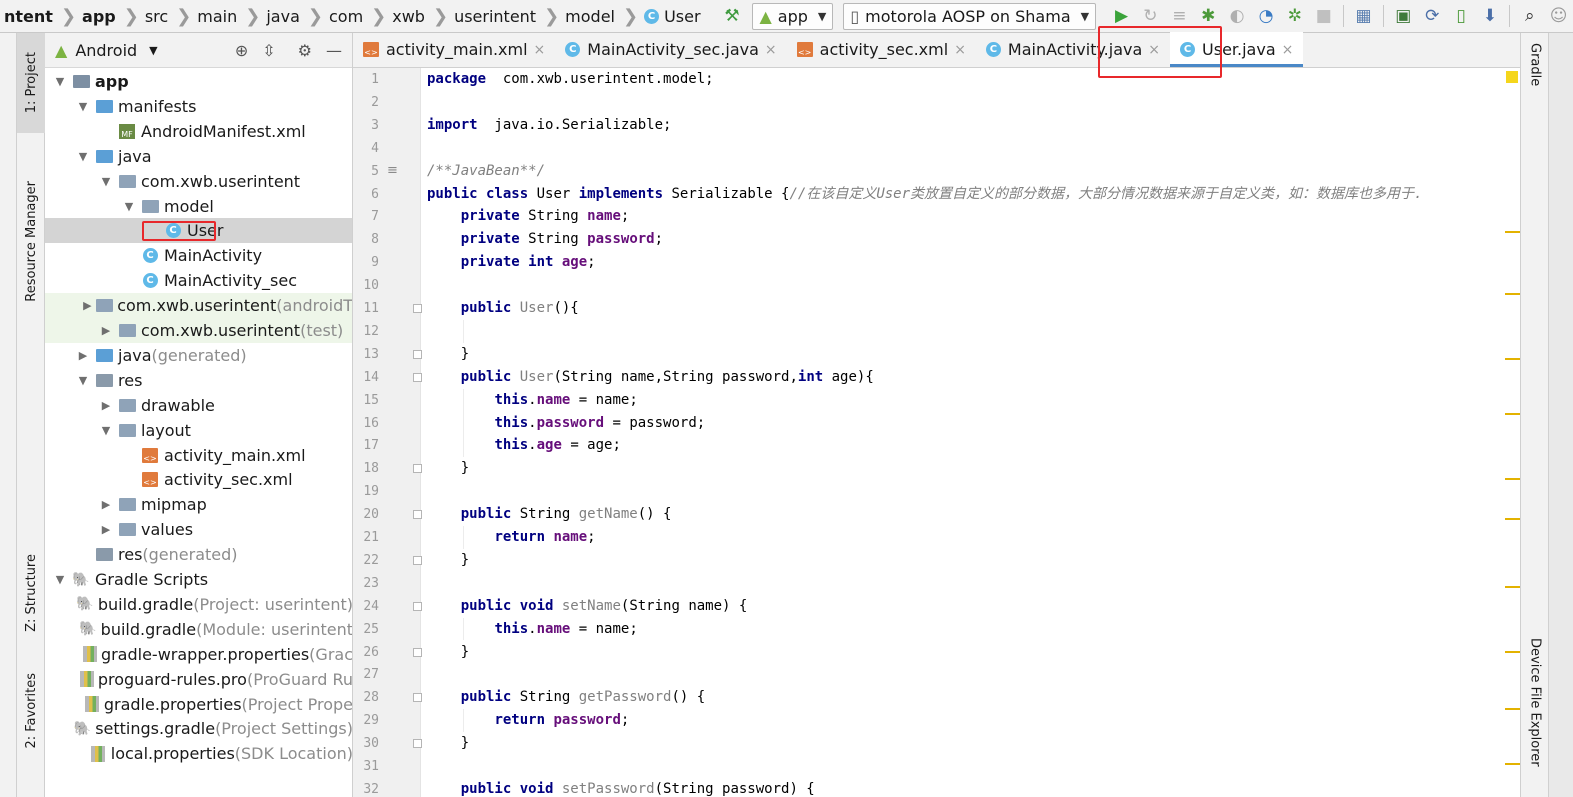 The width and height of the screenshot is (1573, 797). I want to click on tool-window-project: 1: Project, so click(31, 83).